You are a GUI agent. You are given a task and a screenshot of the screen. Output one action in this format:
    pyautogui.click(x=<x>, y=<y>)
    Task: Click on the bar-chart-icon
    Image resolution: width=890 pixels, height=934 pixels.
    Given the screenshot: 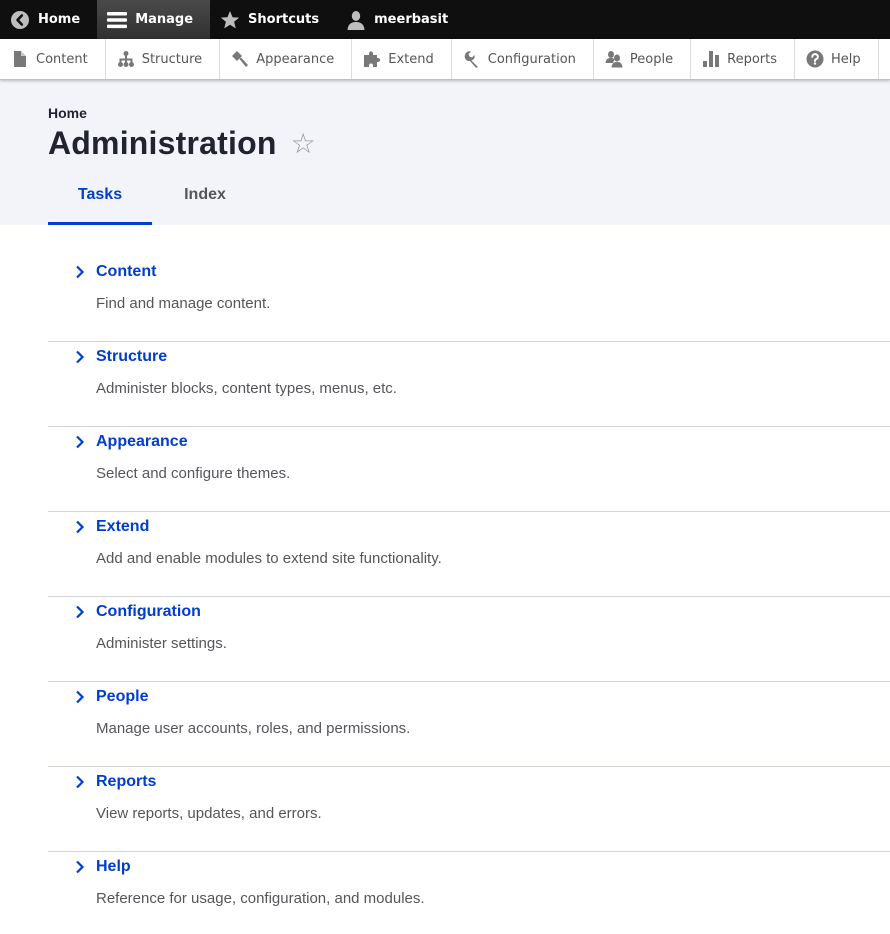 What is the action you would take?
    pyautogui.click(x=711, y=59)
    